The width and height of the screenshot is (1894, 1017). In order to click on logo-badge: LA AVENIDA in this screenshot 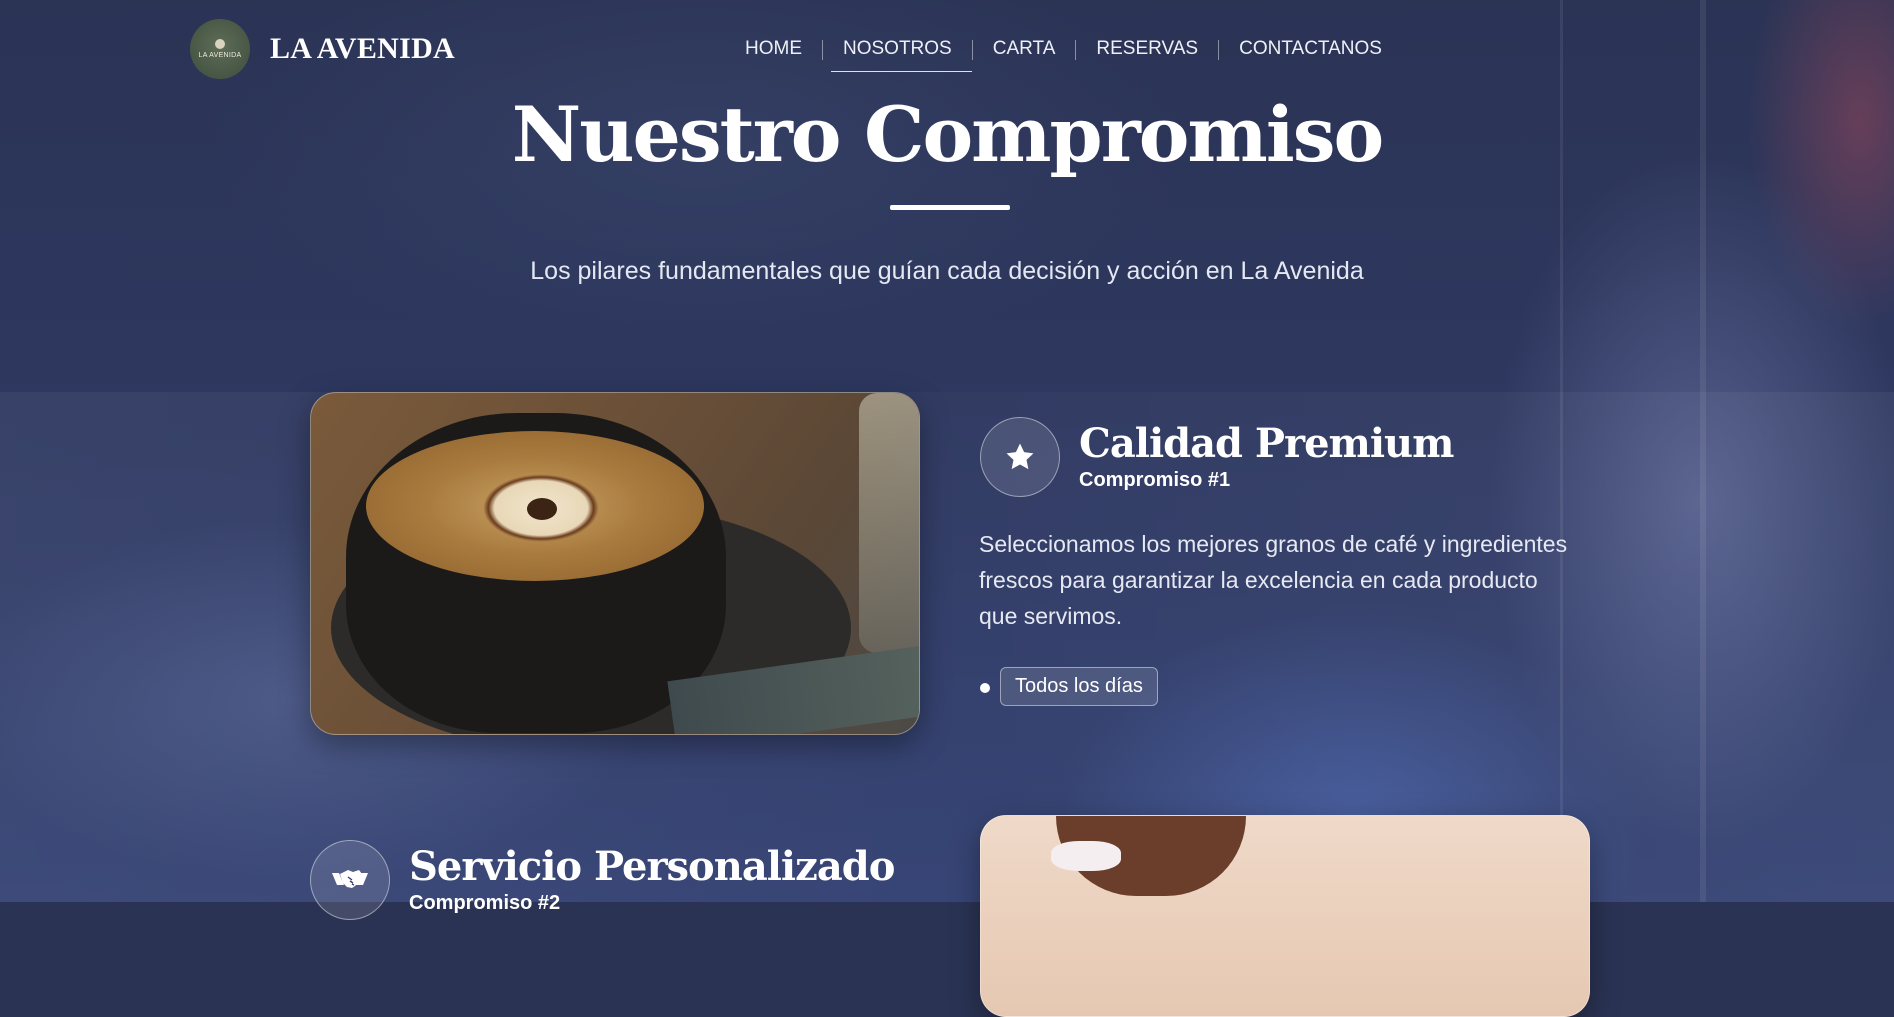, I will do `click(220, 49)`.